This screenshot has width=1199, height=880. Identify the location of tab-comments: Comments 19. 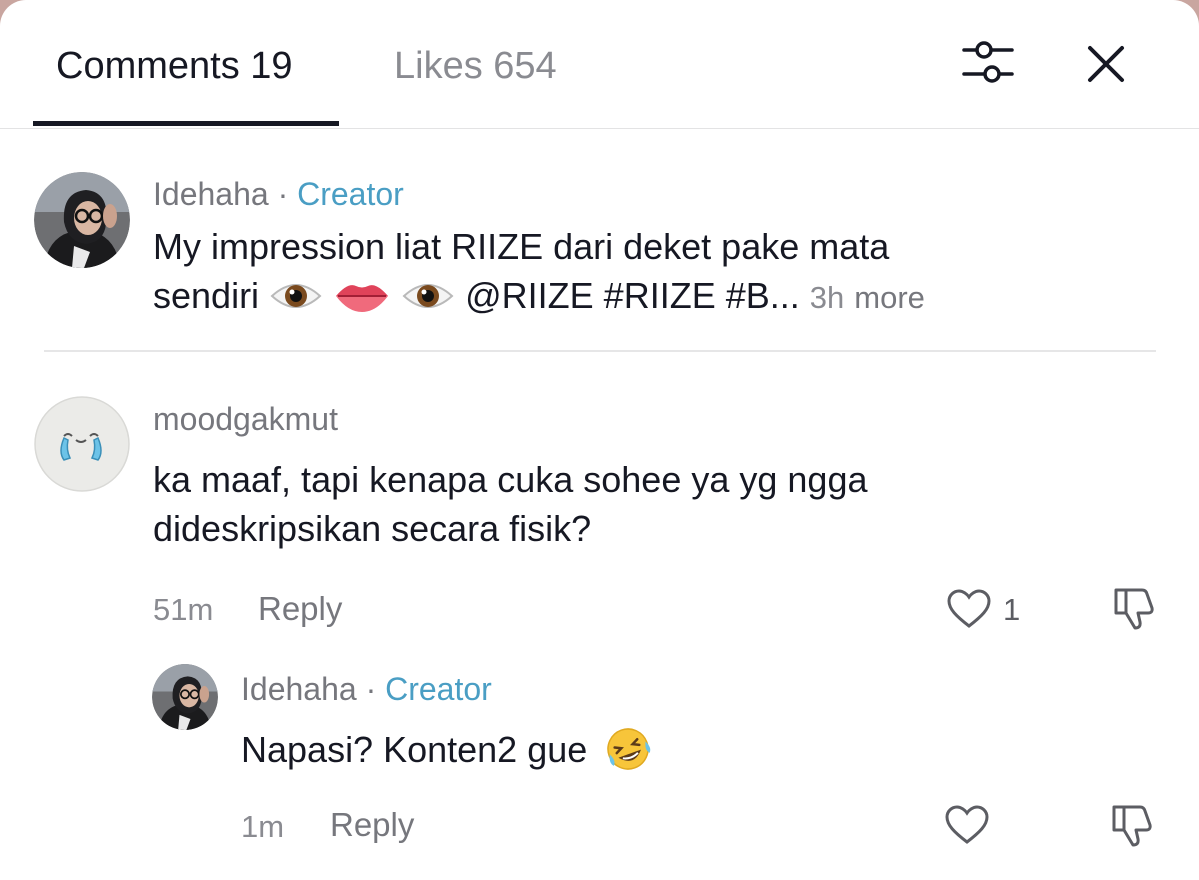
(174, 66).